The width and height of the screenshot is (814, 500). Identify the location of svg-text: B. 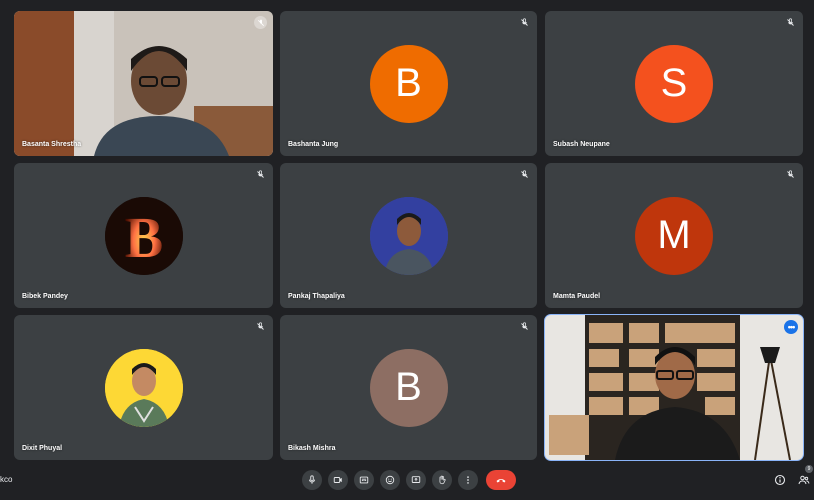
(143, 237).